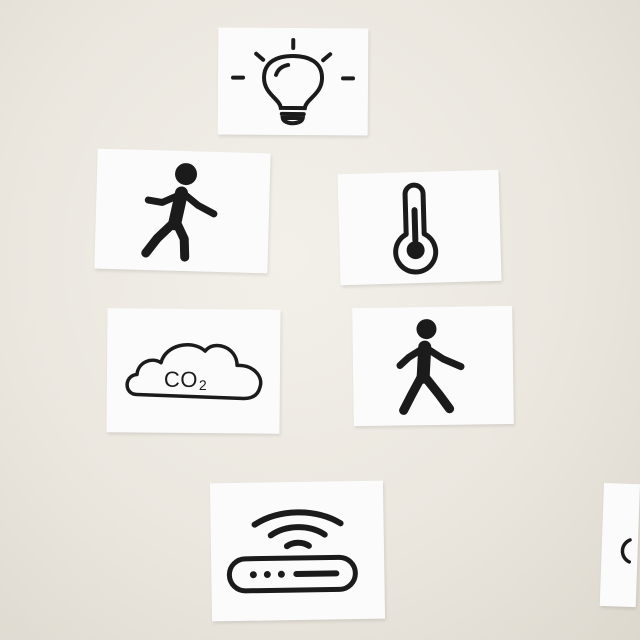 The height and width of the screenshot is (640, 640). Describe the element at coordinates (292, 551) in the screenshot. I see `wifi-router-icon` at that location.